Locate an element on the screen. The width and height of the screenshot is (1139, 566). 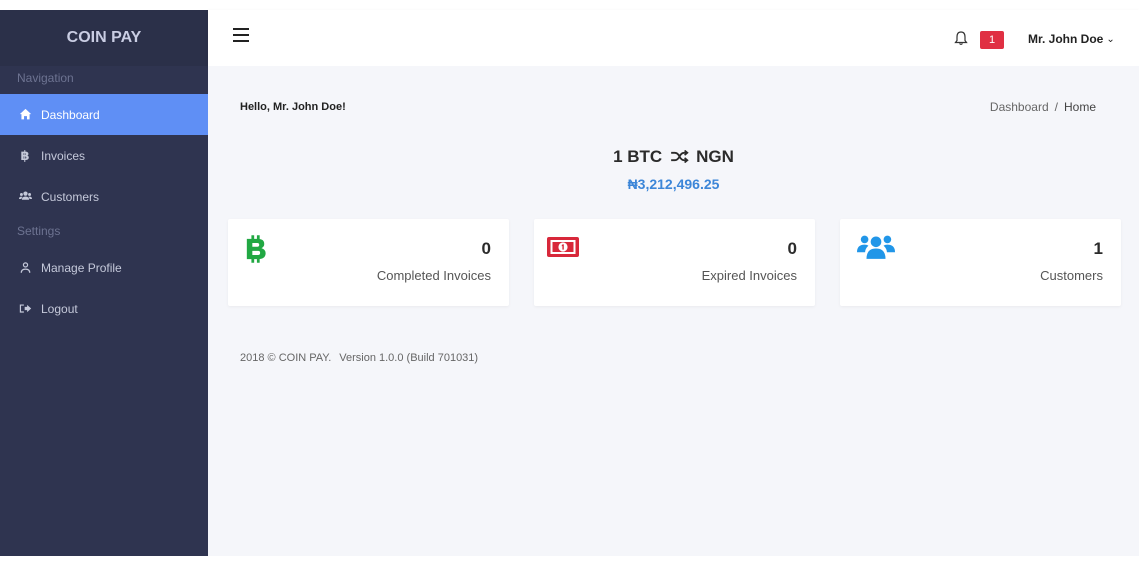
rate-to: NGN is located at coordinates (715, 156).